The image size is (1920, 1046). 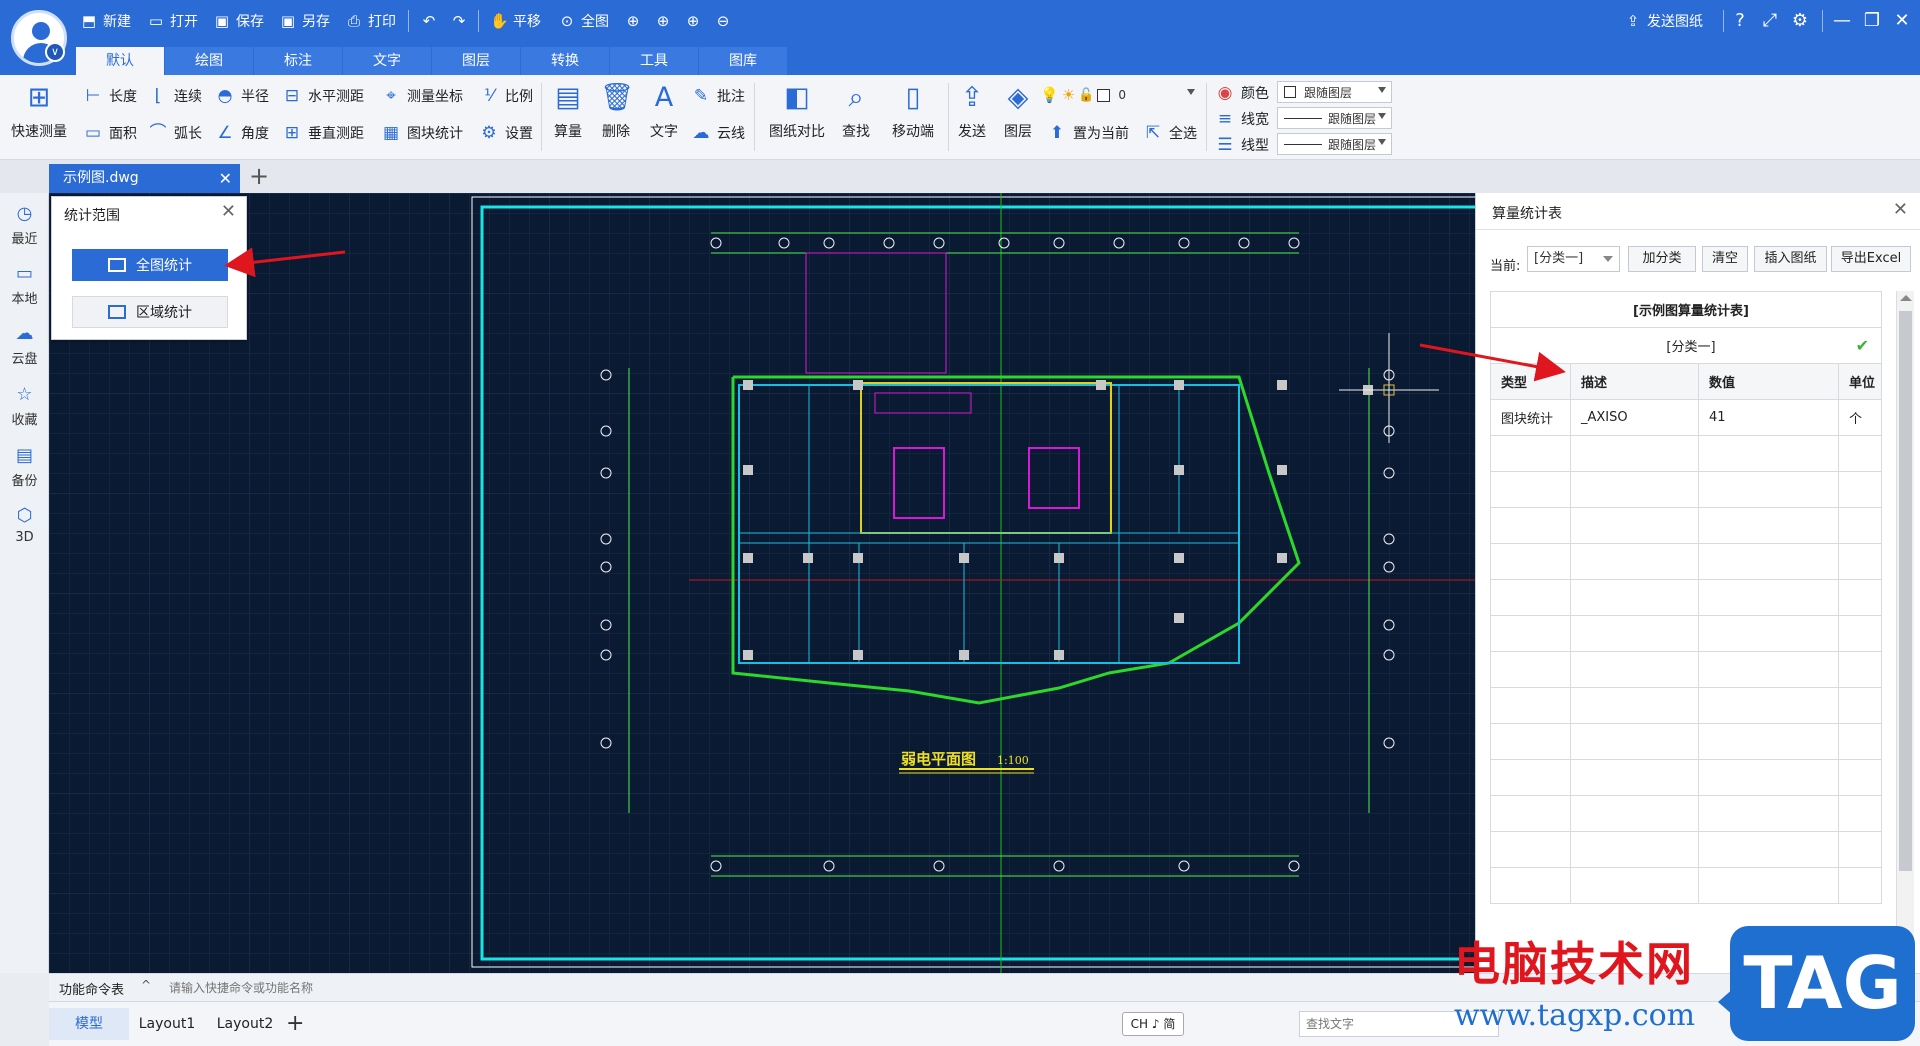 I want to click on sidebar-item-favorites: ☆ 收藏, so click(x=24, y=406).